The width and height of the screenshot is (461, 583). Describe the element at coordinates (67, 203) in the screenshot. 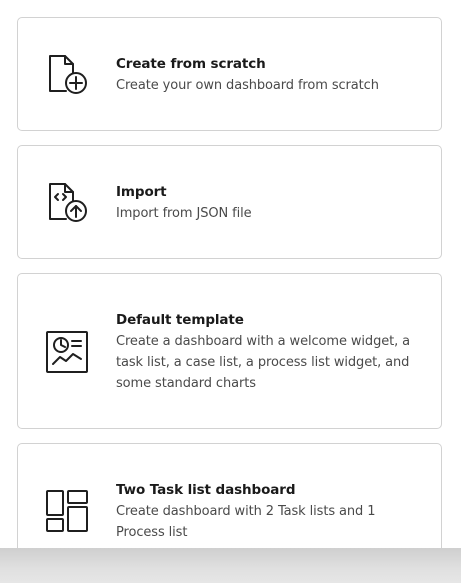

I see `file-upload-icon` at that location.